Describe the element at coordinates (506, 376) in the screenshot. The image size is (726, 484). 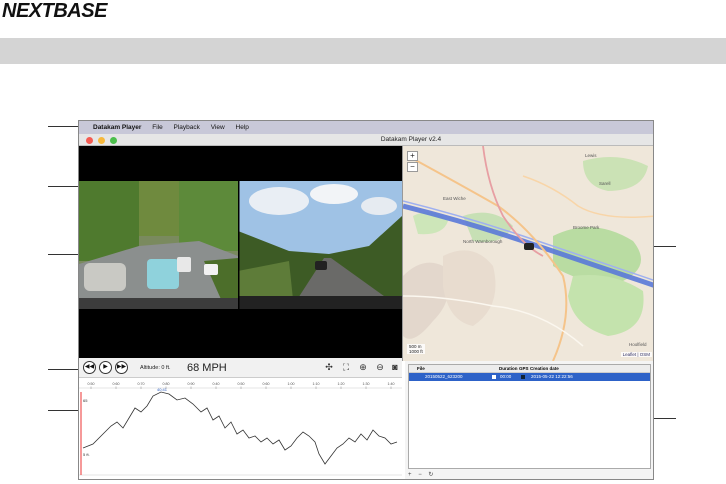
I see `file-duration: 00:00` at that location.